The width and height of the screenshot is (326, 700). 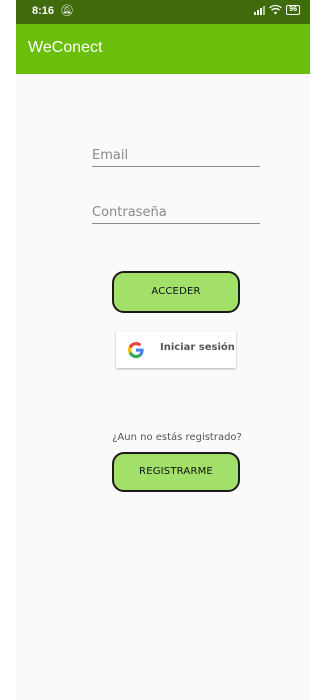 I want to click on app-bar: WeConect, so click(x=163, y=49).